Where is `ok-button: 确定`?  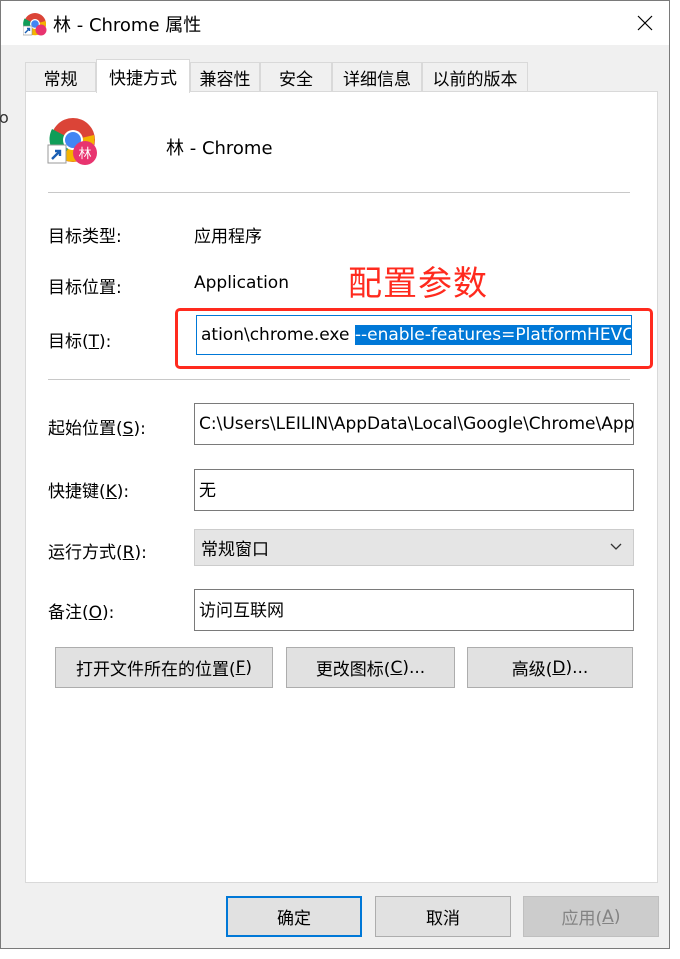
ok-button: 确定 is located at coordinates (294, 916).